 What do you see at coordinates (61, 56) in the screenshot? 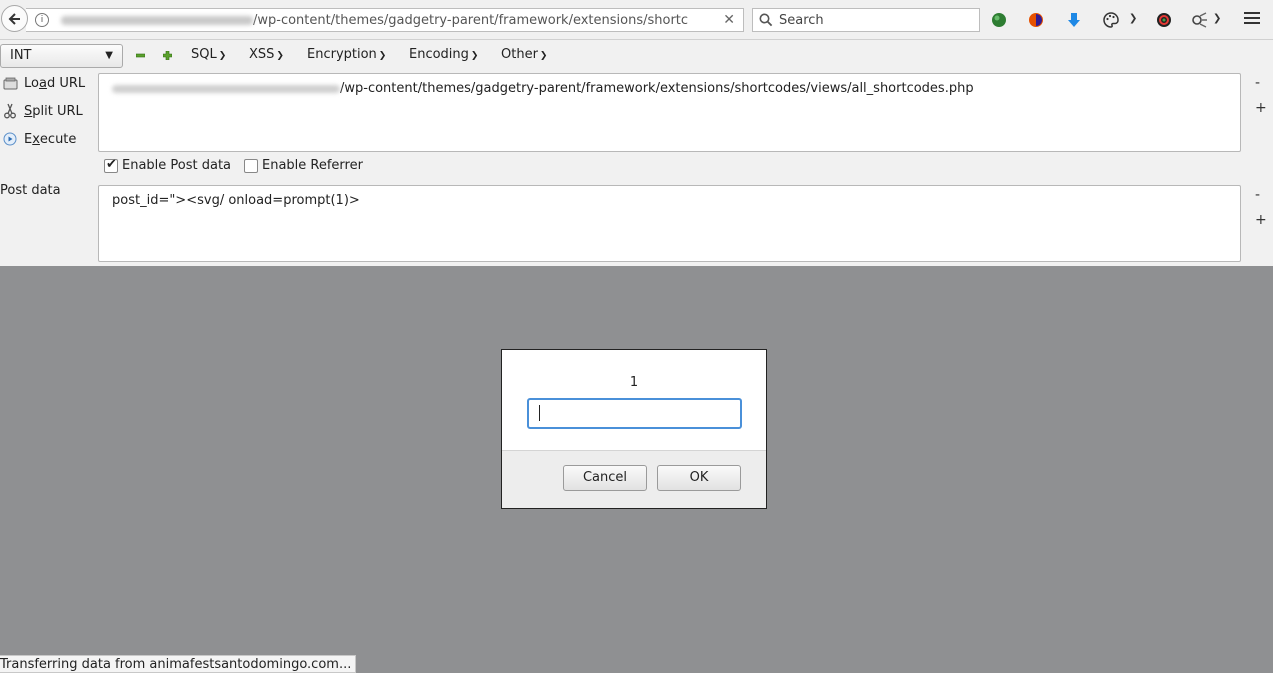
I see `type-select: INT ▼` at bounding box center [61, 56].